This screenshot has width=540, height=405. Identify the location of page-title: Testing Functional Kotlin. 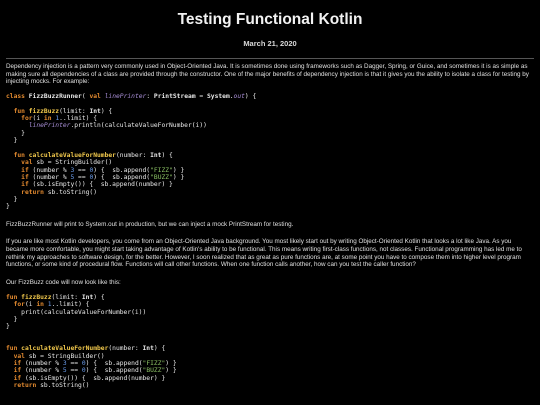
(270, 19).